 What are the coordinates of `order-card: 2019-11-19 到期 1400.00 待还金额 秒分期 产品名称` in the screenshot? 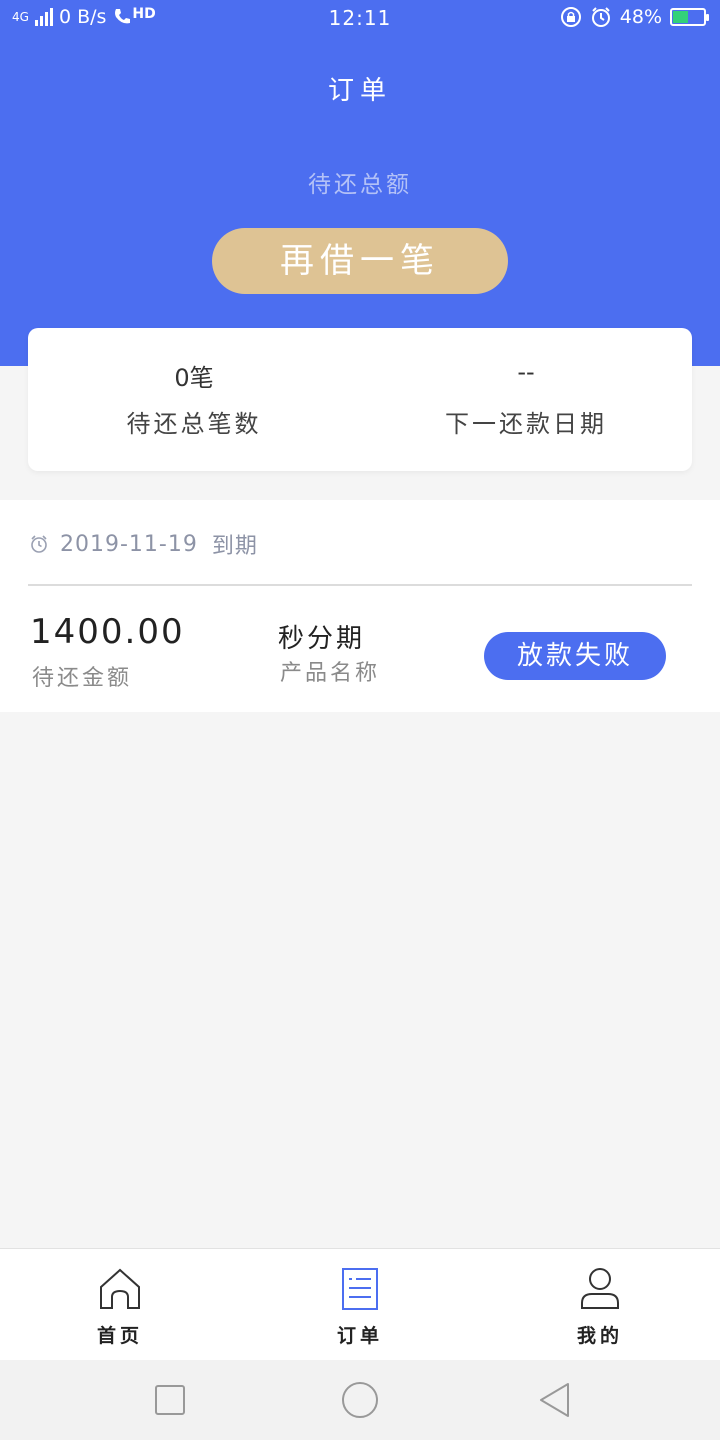 It's located at (360, 606).